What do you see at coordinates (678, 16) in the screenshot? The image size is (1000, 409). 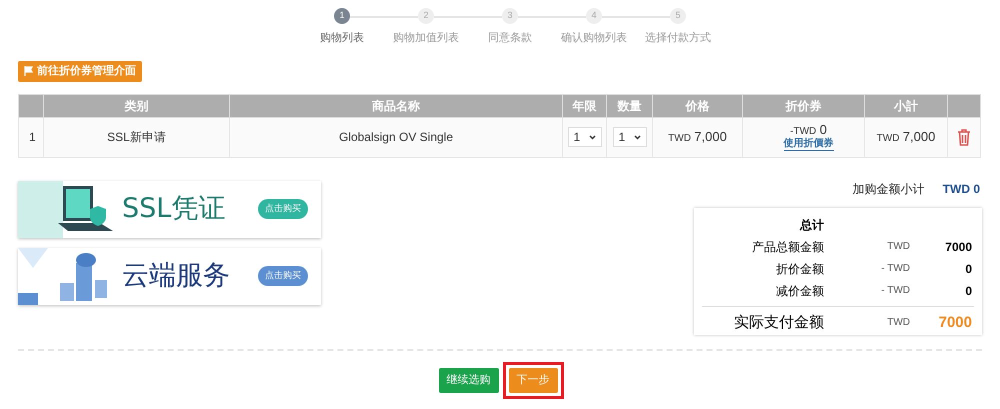 I see `step-number: 5` at bounding box center [678, 16].